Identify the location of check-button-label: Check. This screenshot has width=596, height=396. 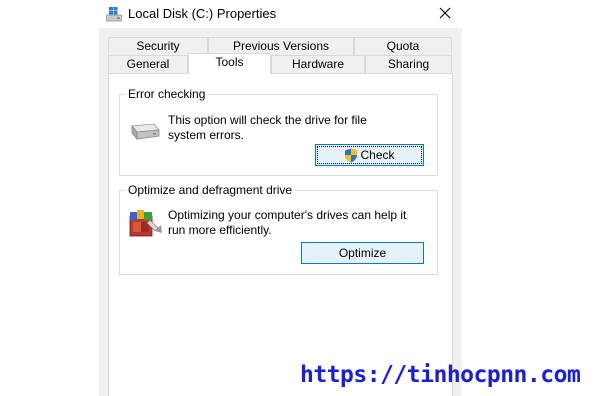
(377, 155).